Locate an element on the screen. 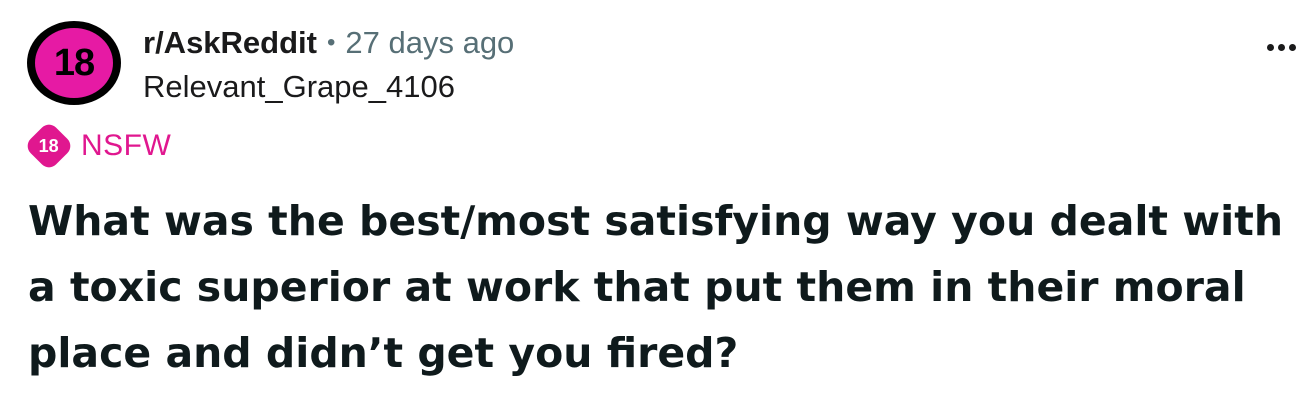 The width and height of the screenshot is (1314, 410). nsfw-flair: 18 NSFW is located at coordinates (97, 146).